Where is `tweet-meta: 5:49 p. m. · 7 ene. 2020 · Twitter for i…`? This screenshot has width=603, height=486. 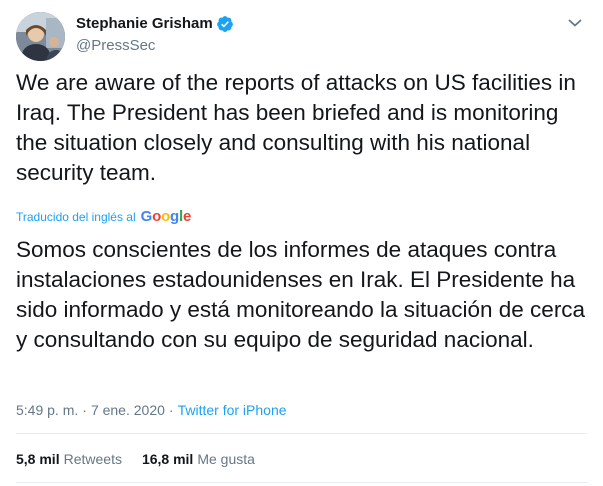
tweet-meta: 5:49 p. m. · 7 ene. 2020 · Twitter for i… is located at coordinates (151, 410).